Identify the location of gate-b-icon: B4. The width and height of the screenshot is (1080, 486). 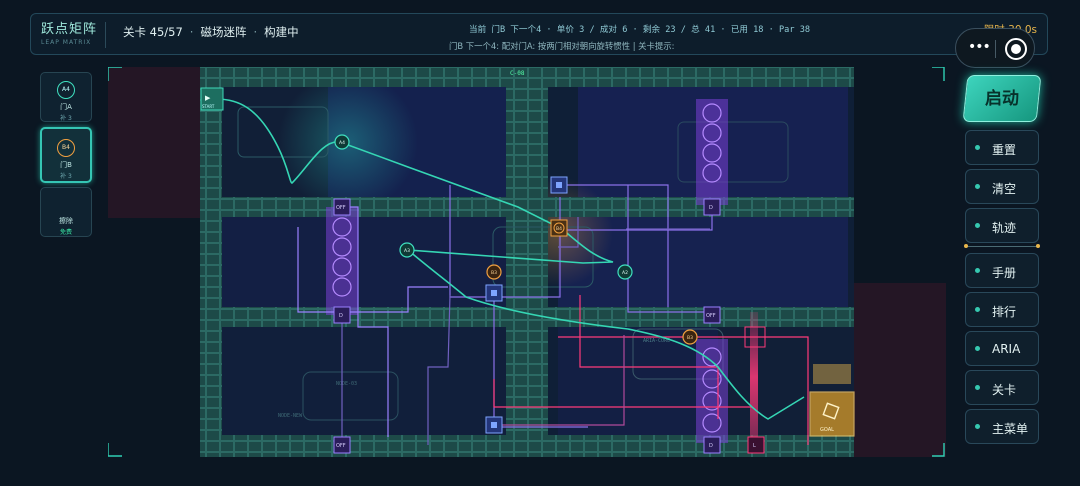
(66, 148).